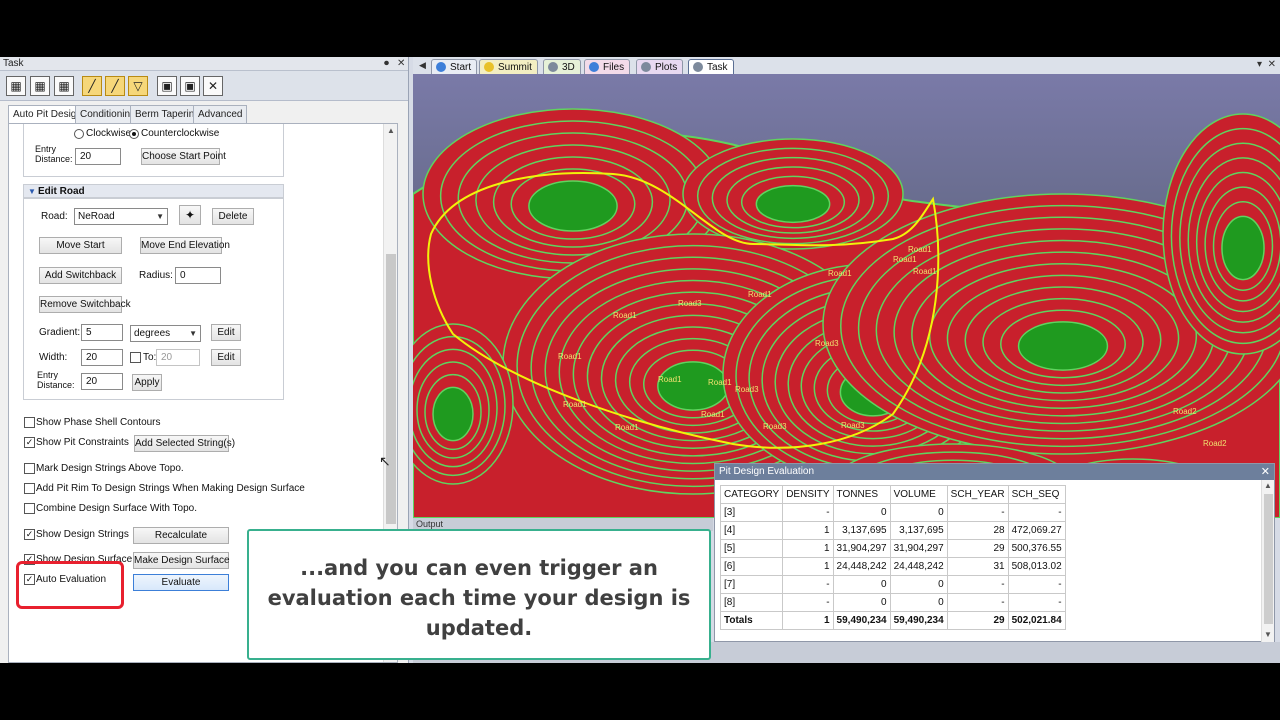  Describe the element at coordinates (220, 114) in the screenshot. I see `tab-advanced: Advanced` at that location.